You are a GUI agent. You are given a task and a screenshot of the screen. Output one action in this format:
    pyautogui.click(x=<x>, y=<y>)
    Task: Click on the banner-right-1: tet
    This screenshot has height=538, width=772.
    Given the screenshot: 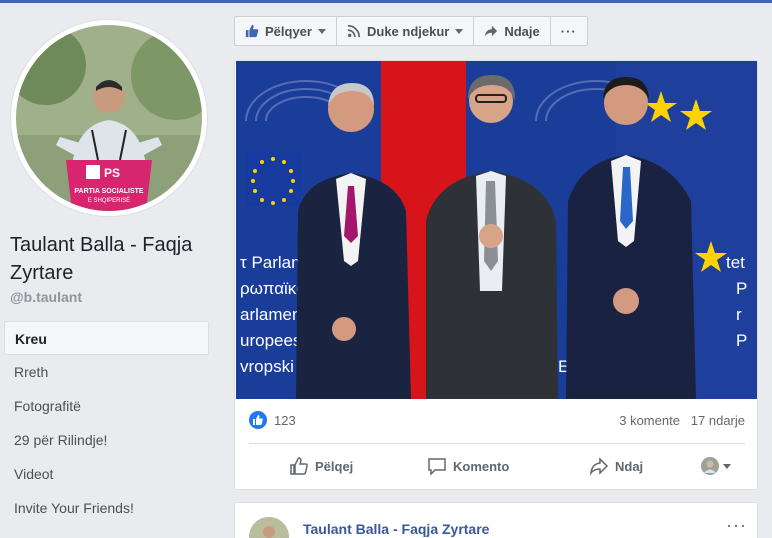 What is the action you would take?
    pyautogui.click(x=735, y=262)
    